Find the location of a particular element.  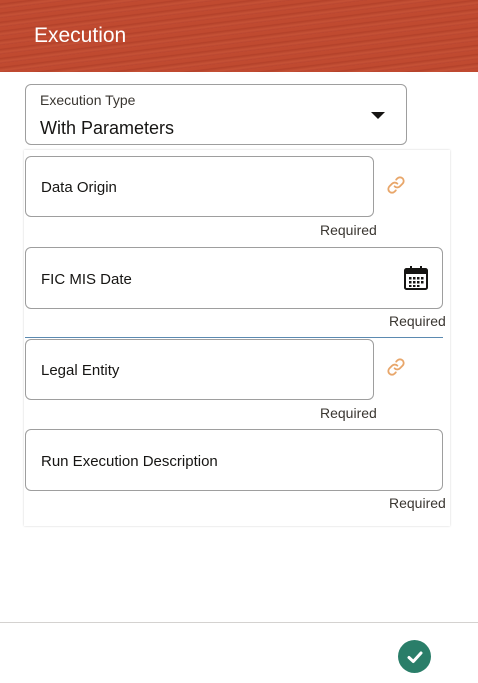

caret-down-icon is located at coordinates (378, 115).